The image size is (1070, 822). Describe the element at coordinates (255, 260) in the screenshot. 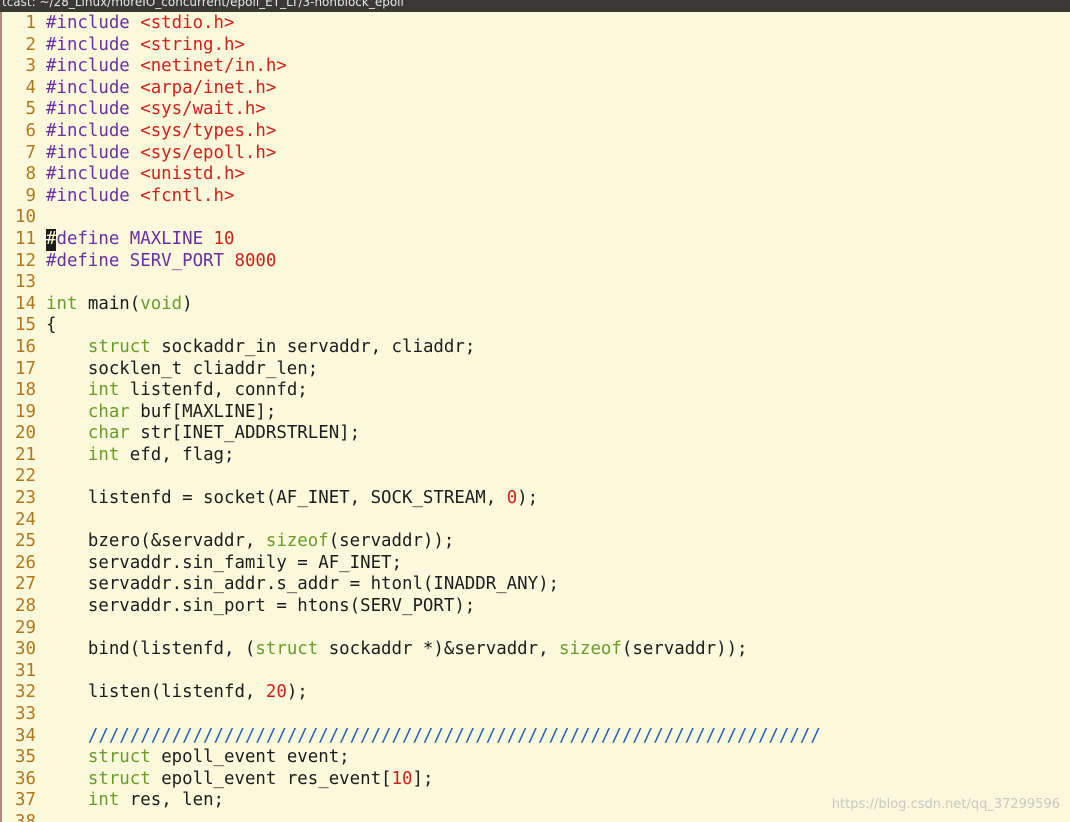

I see `code-token: 8000` at that location.